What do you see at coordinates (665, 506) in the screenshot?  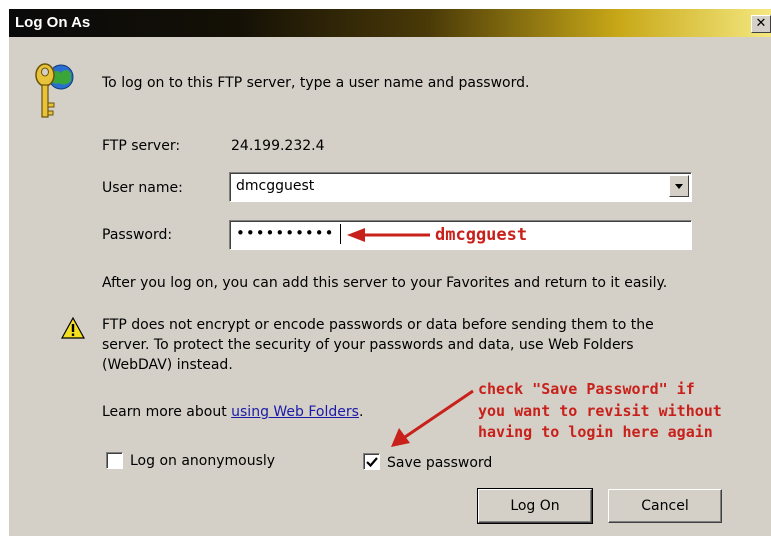 I see `cancel-button: Cancel` at bounding box center [665, 506].